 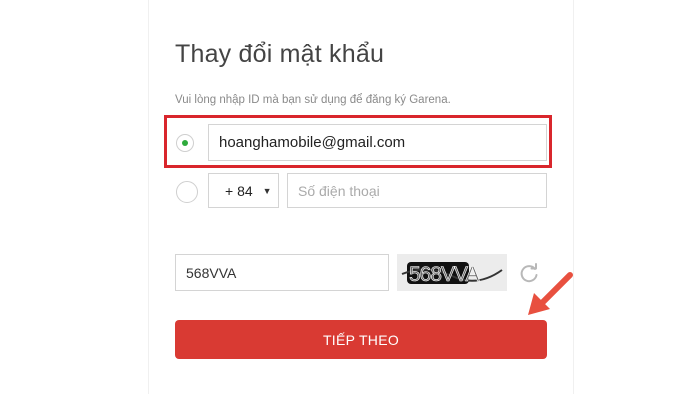 What do you see at coordinates (339, 190) in the screenshot?
I see `phone-placeholder: Số điện thoại` at bounding box center [339, 190].